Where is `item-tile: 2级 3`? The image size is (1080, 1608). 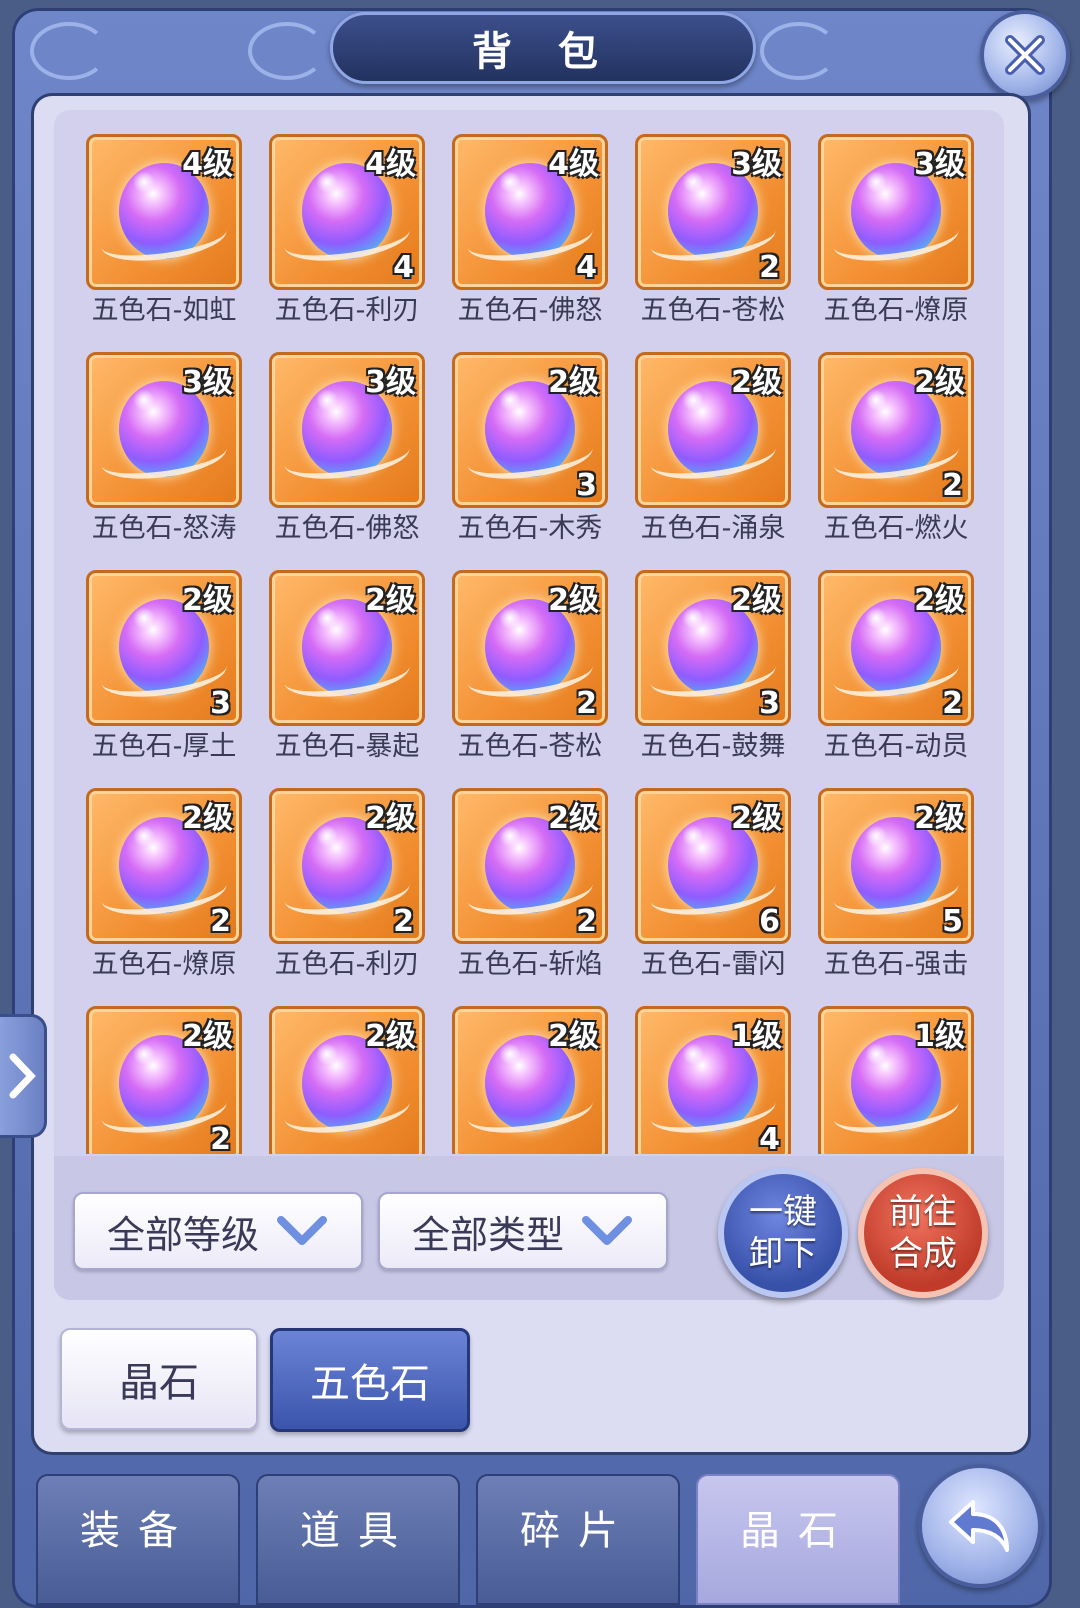
item-tile: 2级 3 is located at coordinates (713, 648).